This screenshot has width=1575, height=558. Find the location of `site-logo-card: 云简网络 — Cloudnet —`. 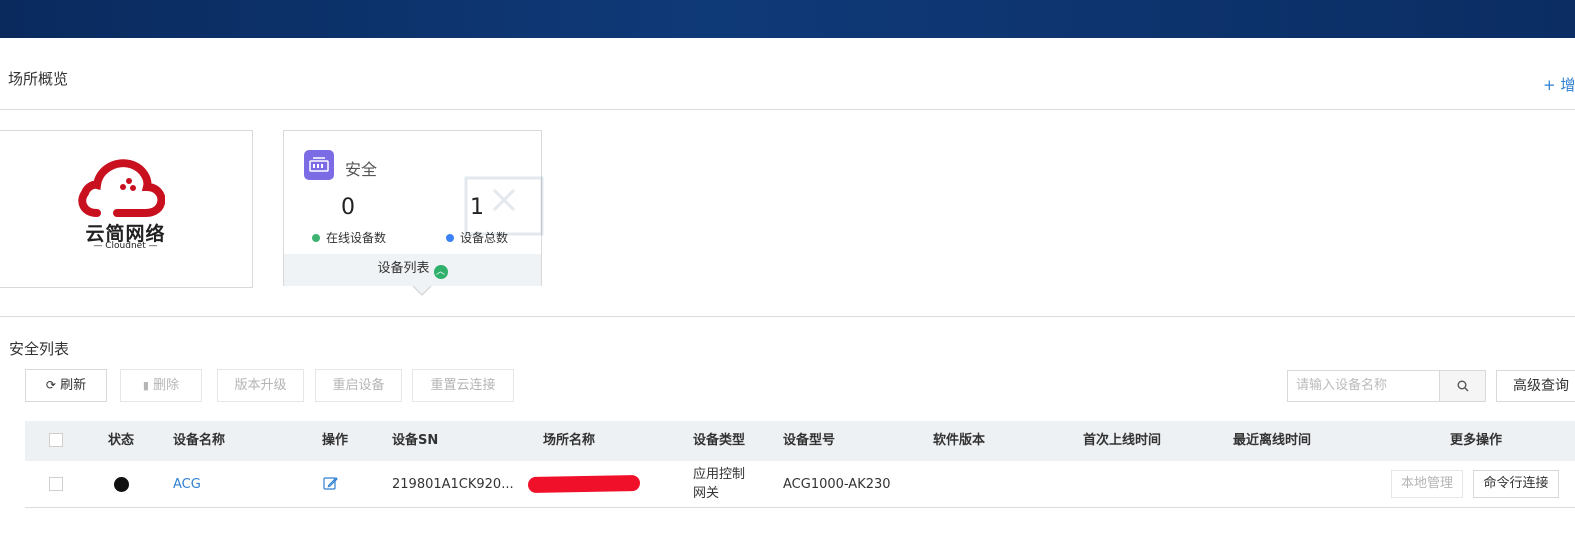

site-logo-card: 云简网络 — Cloudnet — is located at coordinates (126, 209).